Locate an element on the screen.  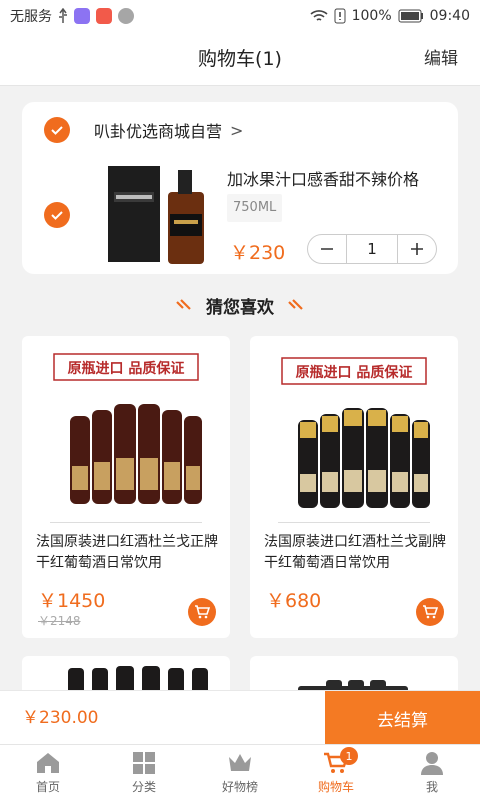
decrease-button is located at coordinates (327, 249).